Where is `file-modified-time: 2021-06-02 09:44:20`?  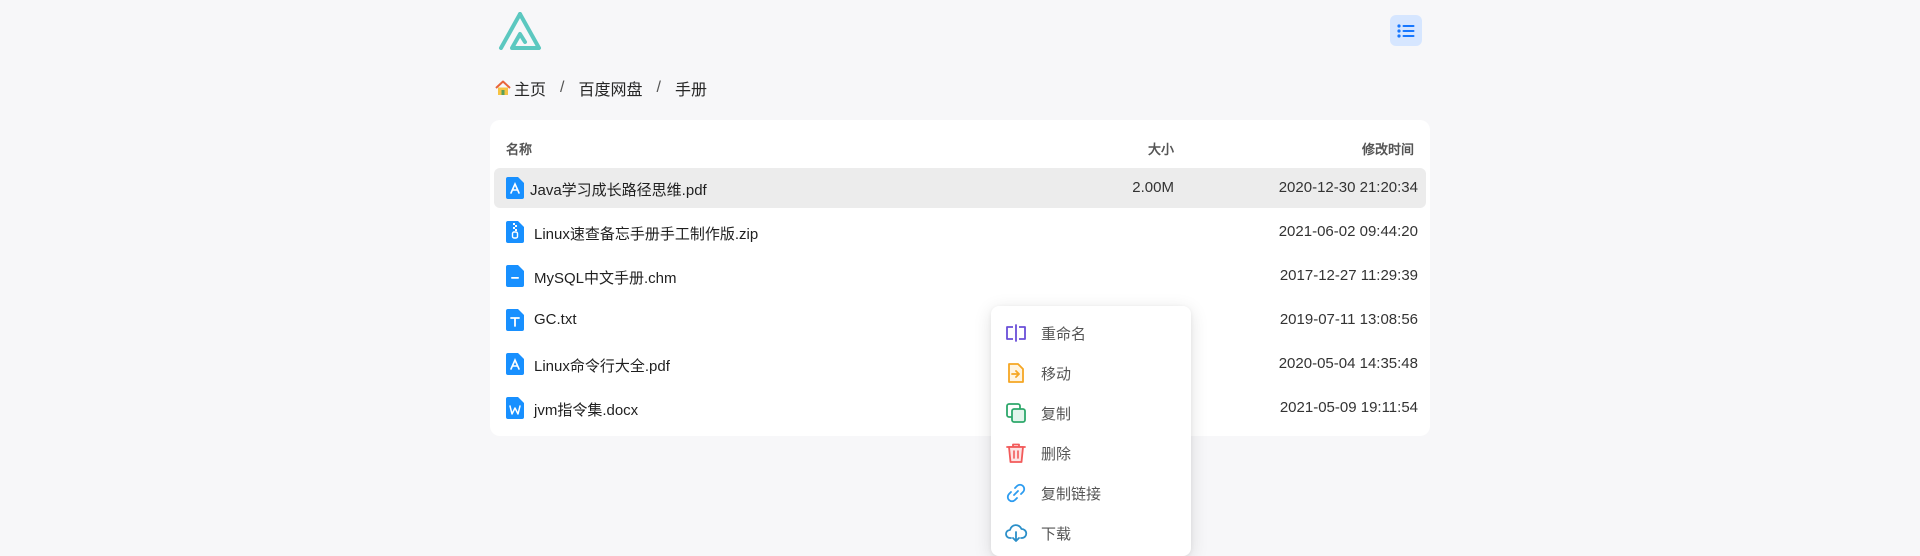
file-modified-time: 2021-06-02 09:44:20 is located at coordinates (1348, 231).